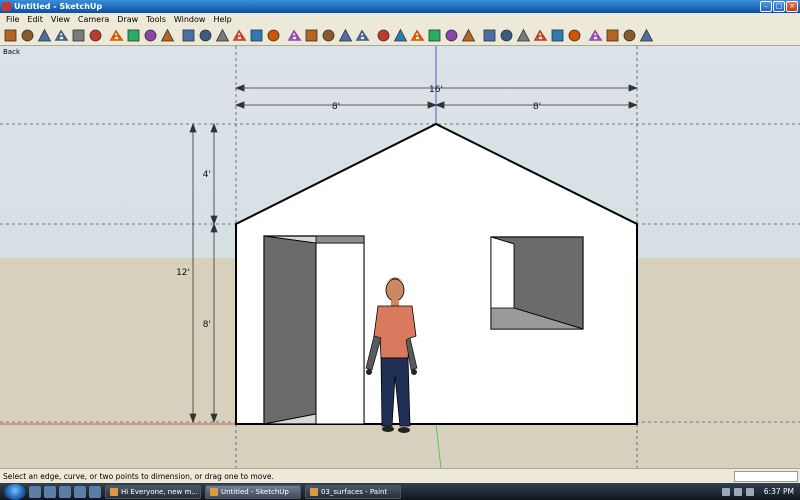 The image size is (800, 500). What do you see at coordinates (489, 35) in the screenshot?
I see `orbit-icon` at bounding box center [489, 35].